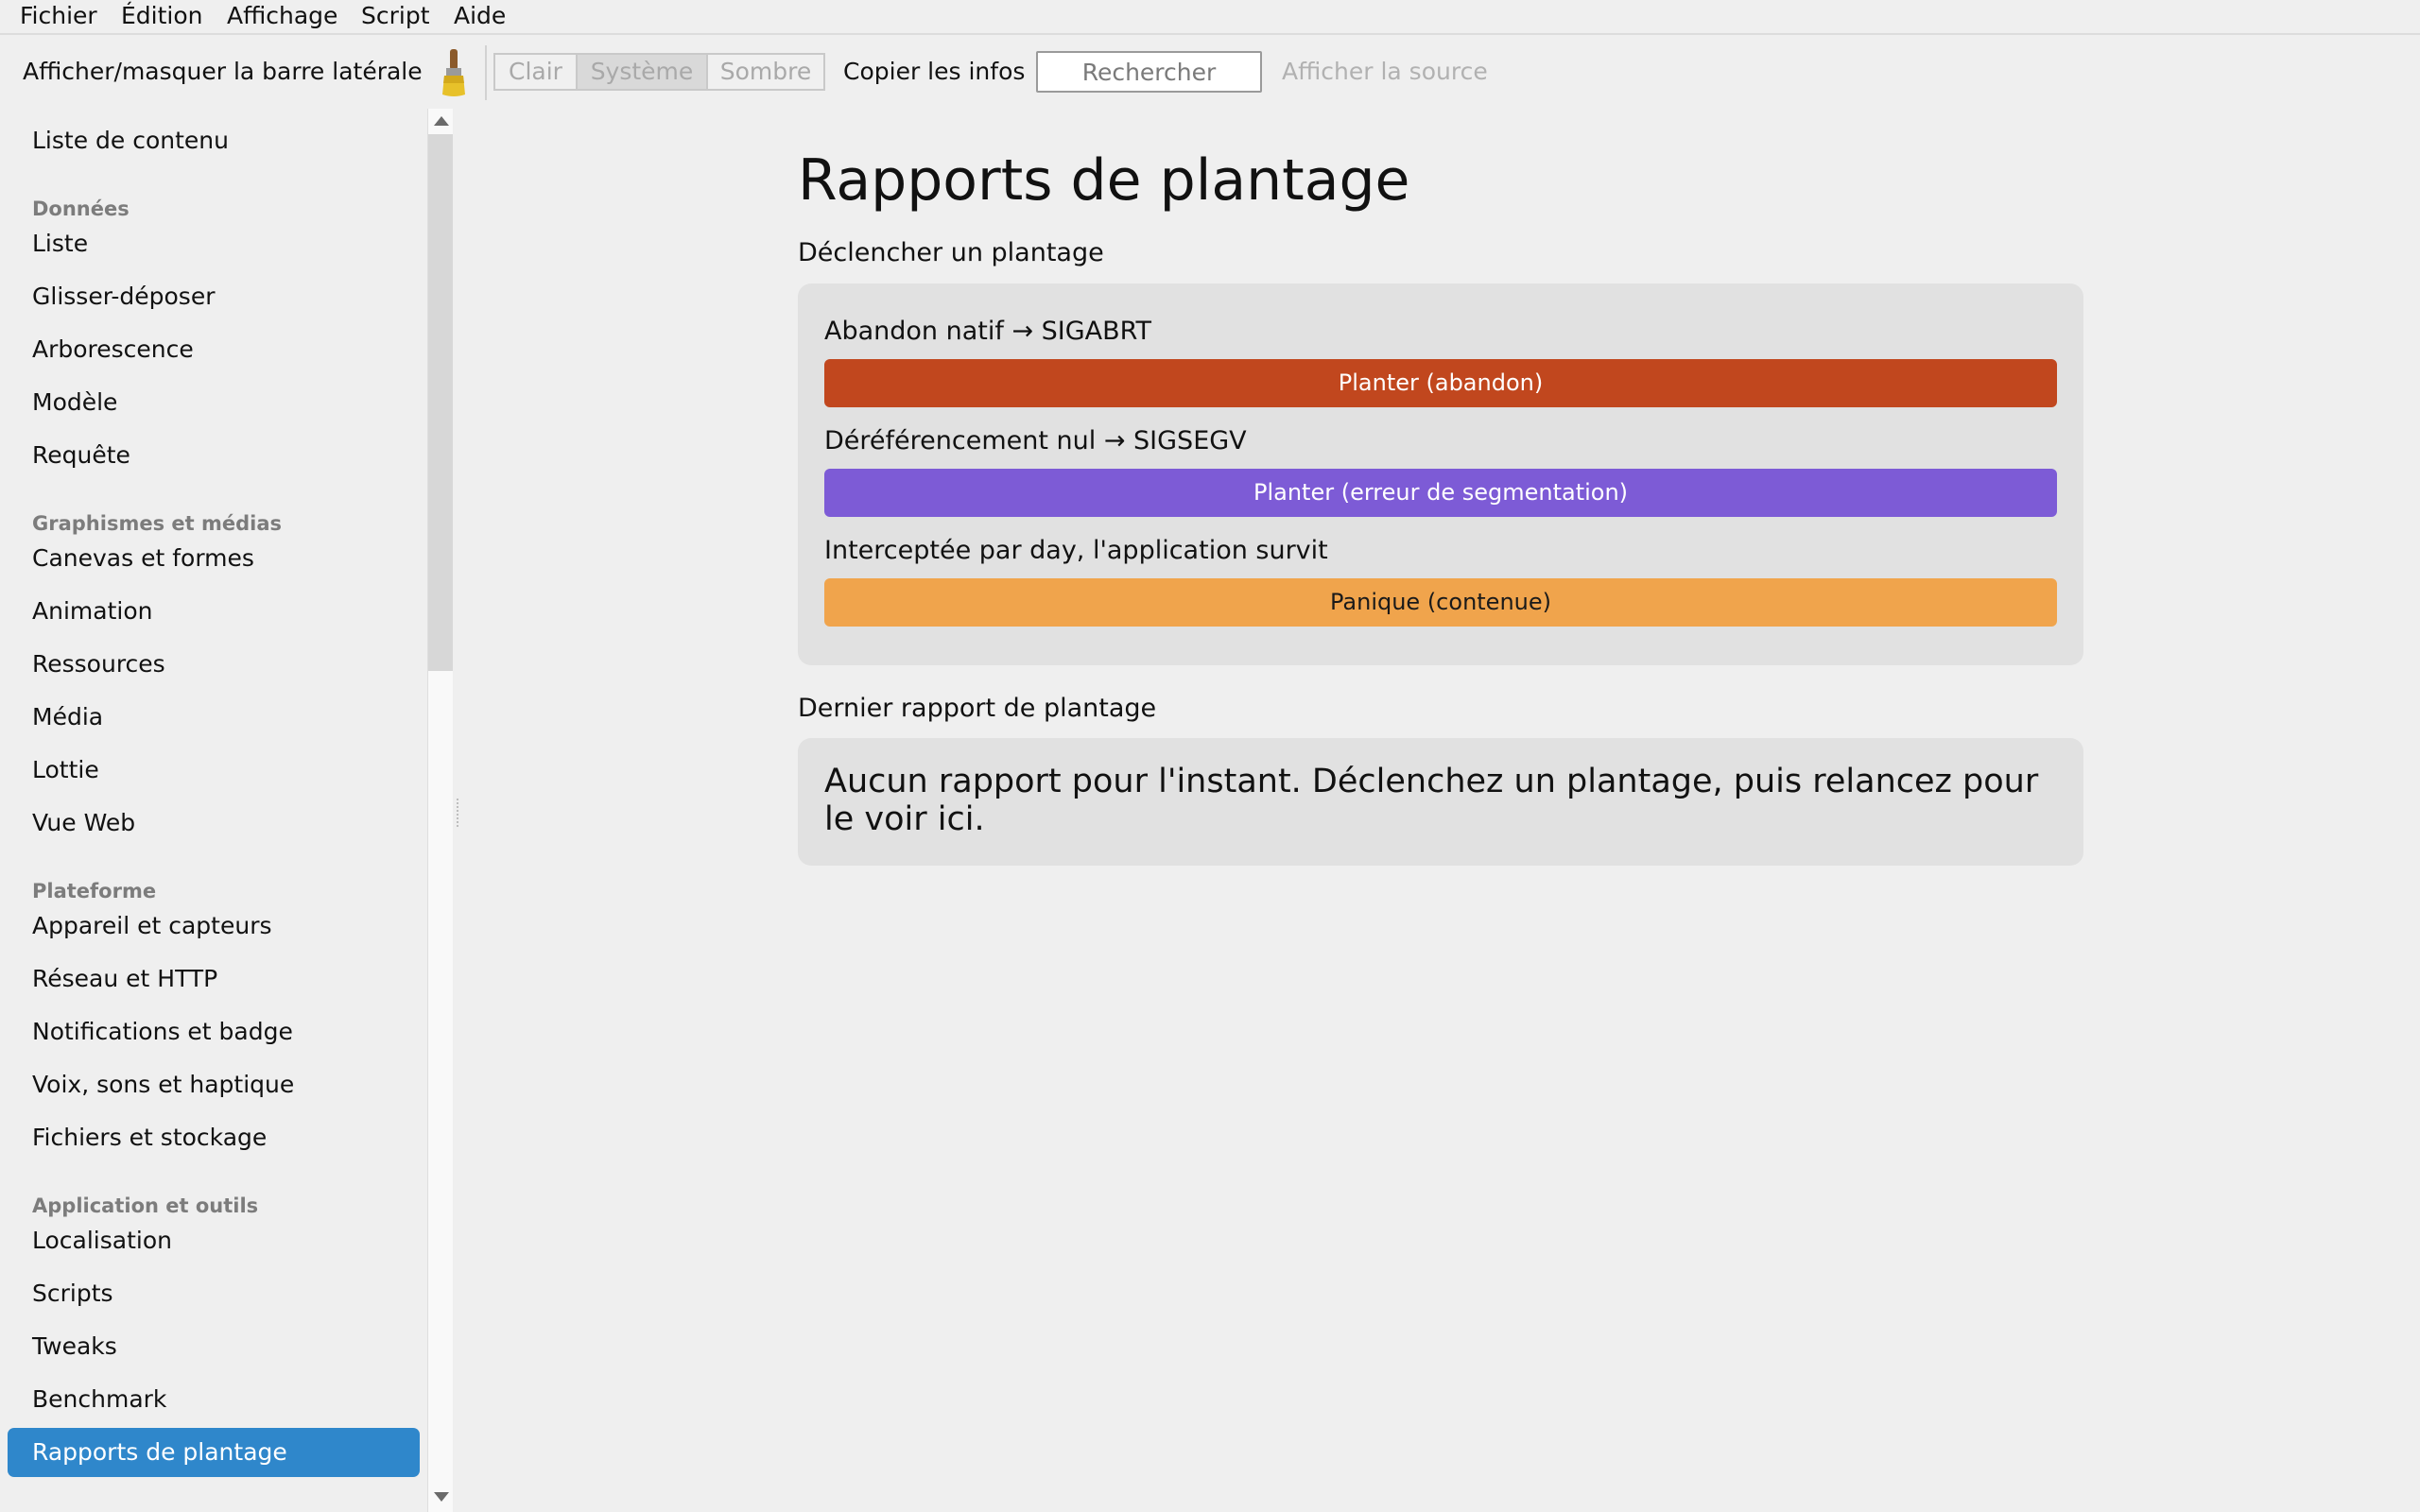 The width and height of the screenshot is (2420, 1512). Describe the element at coordinates (977, 708) in the screenshot. I see `report-section-label: Dernier rapport de plantage` at that location.